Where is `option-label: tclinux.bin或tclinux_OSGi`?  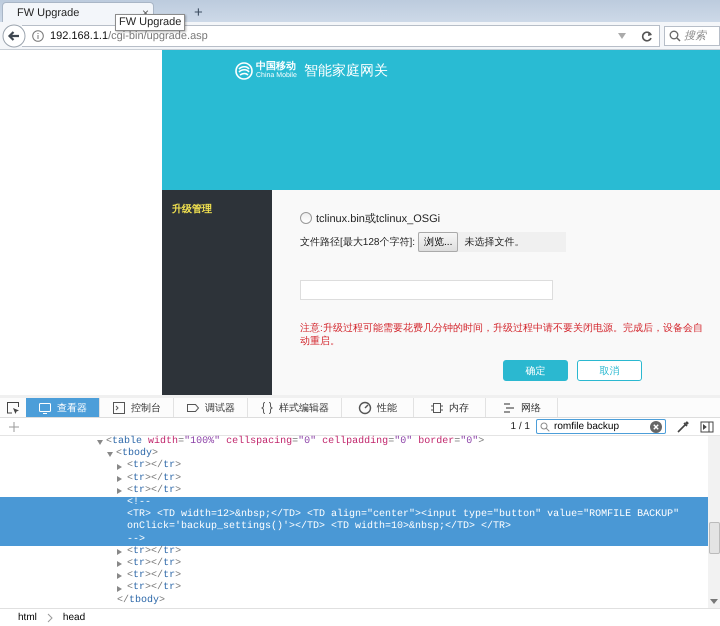
option-label: tclinux.bin或tclinux_OSGi is located at coordinates (378, 219).